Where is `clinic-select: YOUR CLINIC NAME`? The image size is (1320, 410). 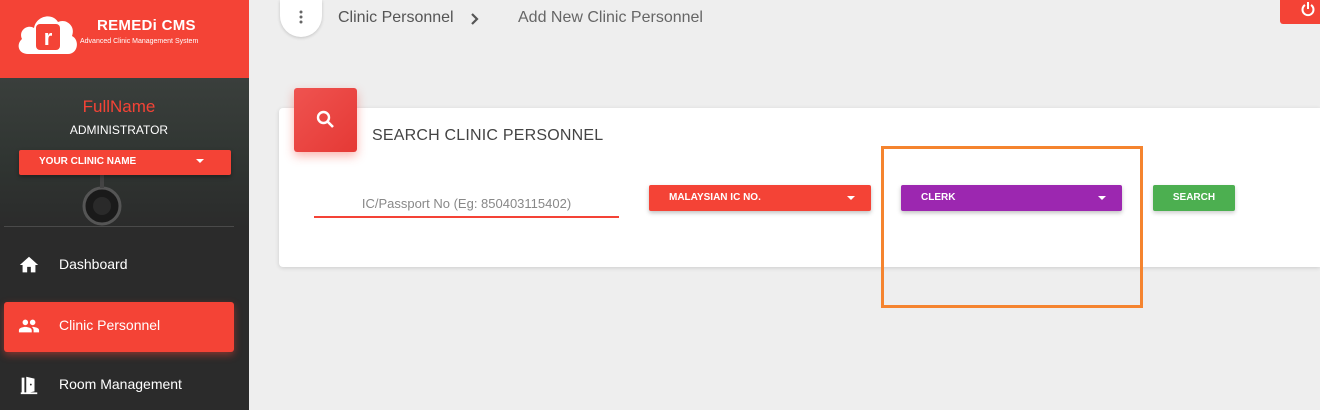
clinic-select: YOUR CLINIC NAME is located at coordinates (125, 162).